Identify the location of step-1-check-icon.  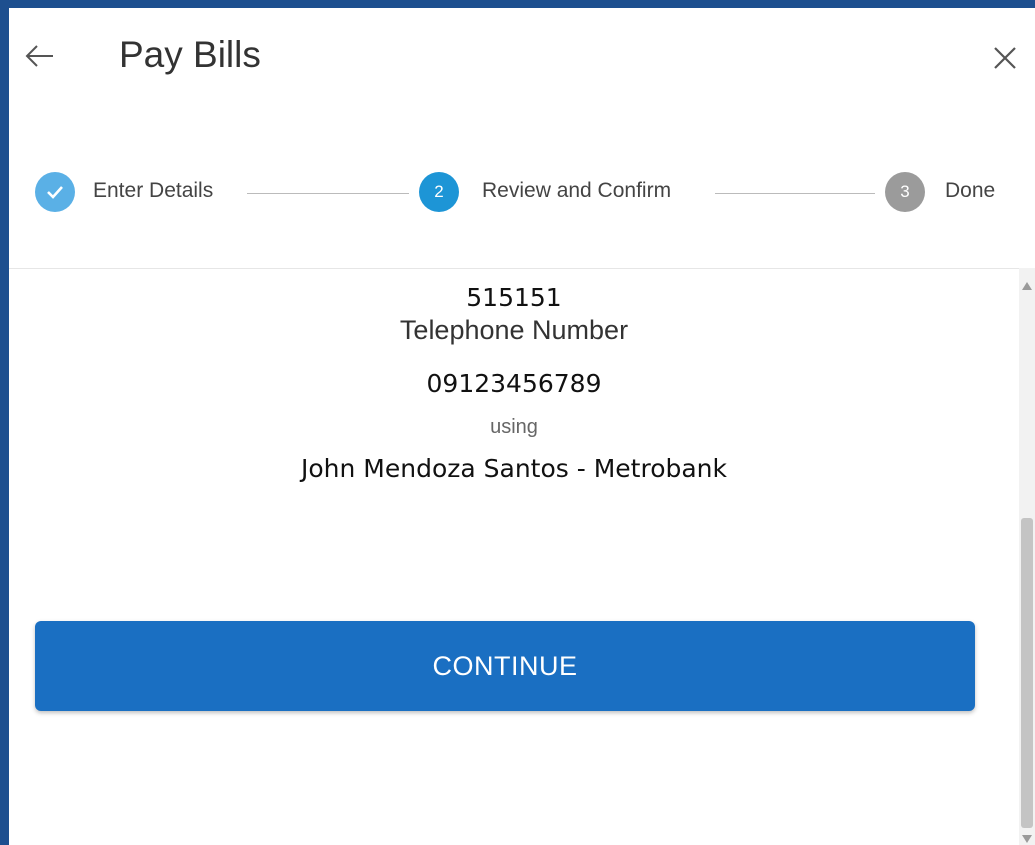
(55, 192).